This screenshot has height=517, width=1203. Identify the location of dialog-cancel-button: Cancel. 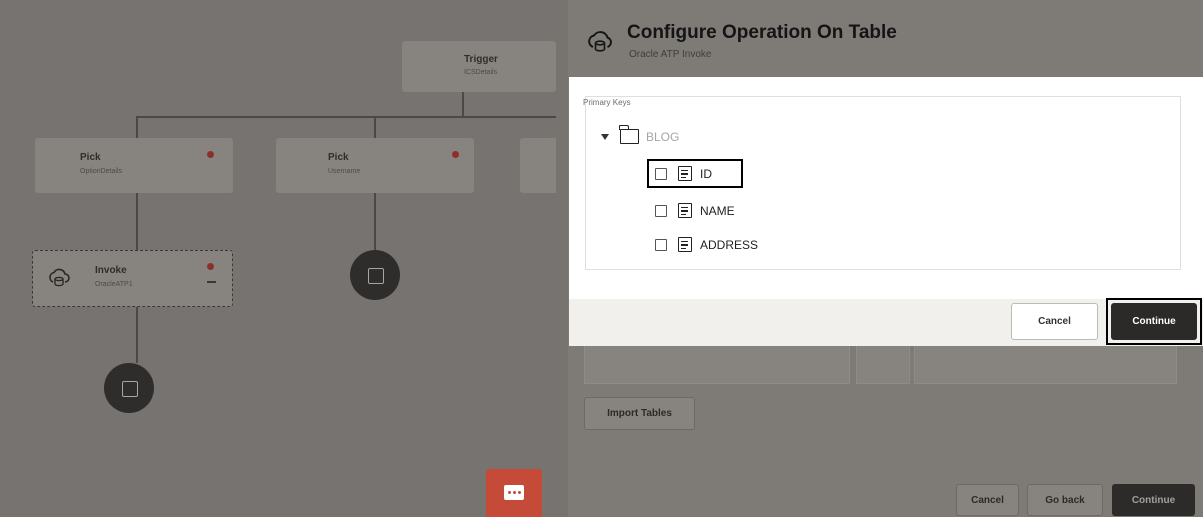
(1054, 321).